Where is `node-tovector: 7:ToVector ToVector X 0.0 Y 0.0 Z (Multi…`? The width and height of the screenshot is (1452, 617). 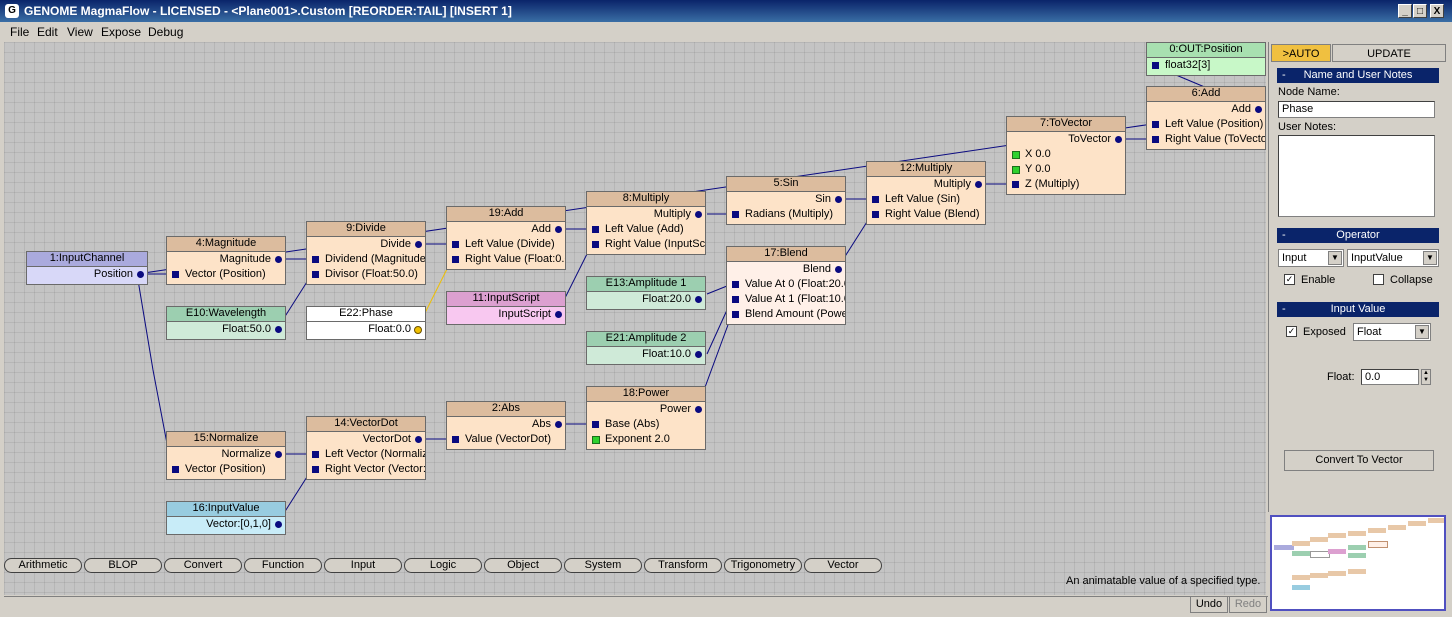 node-tovector: 7:ToVector ToVector X 0.0 Y 0.0 Z (Multi… is located at coordinates (1066, 155).